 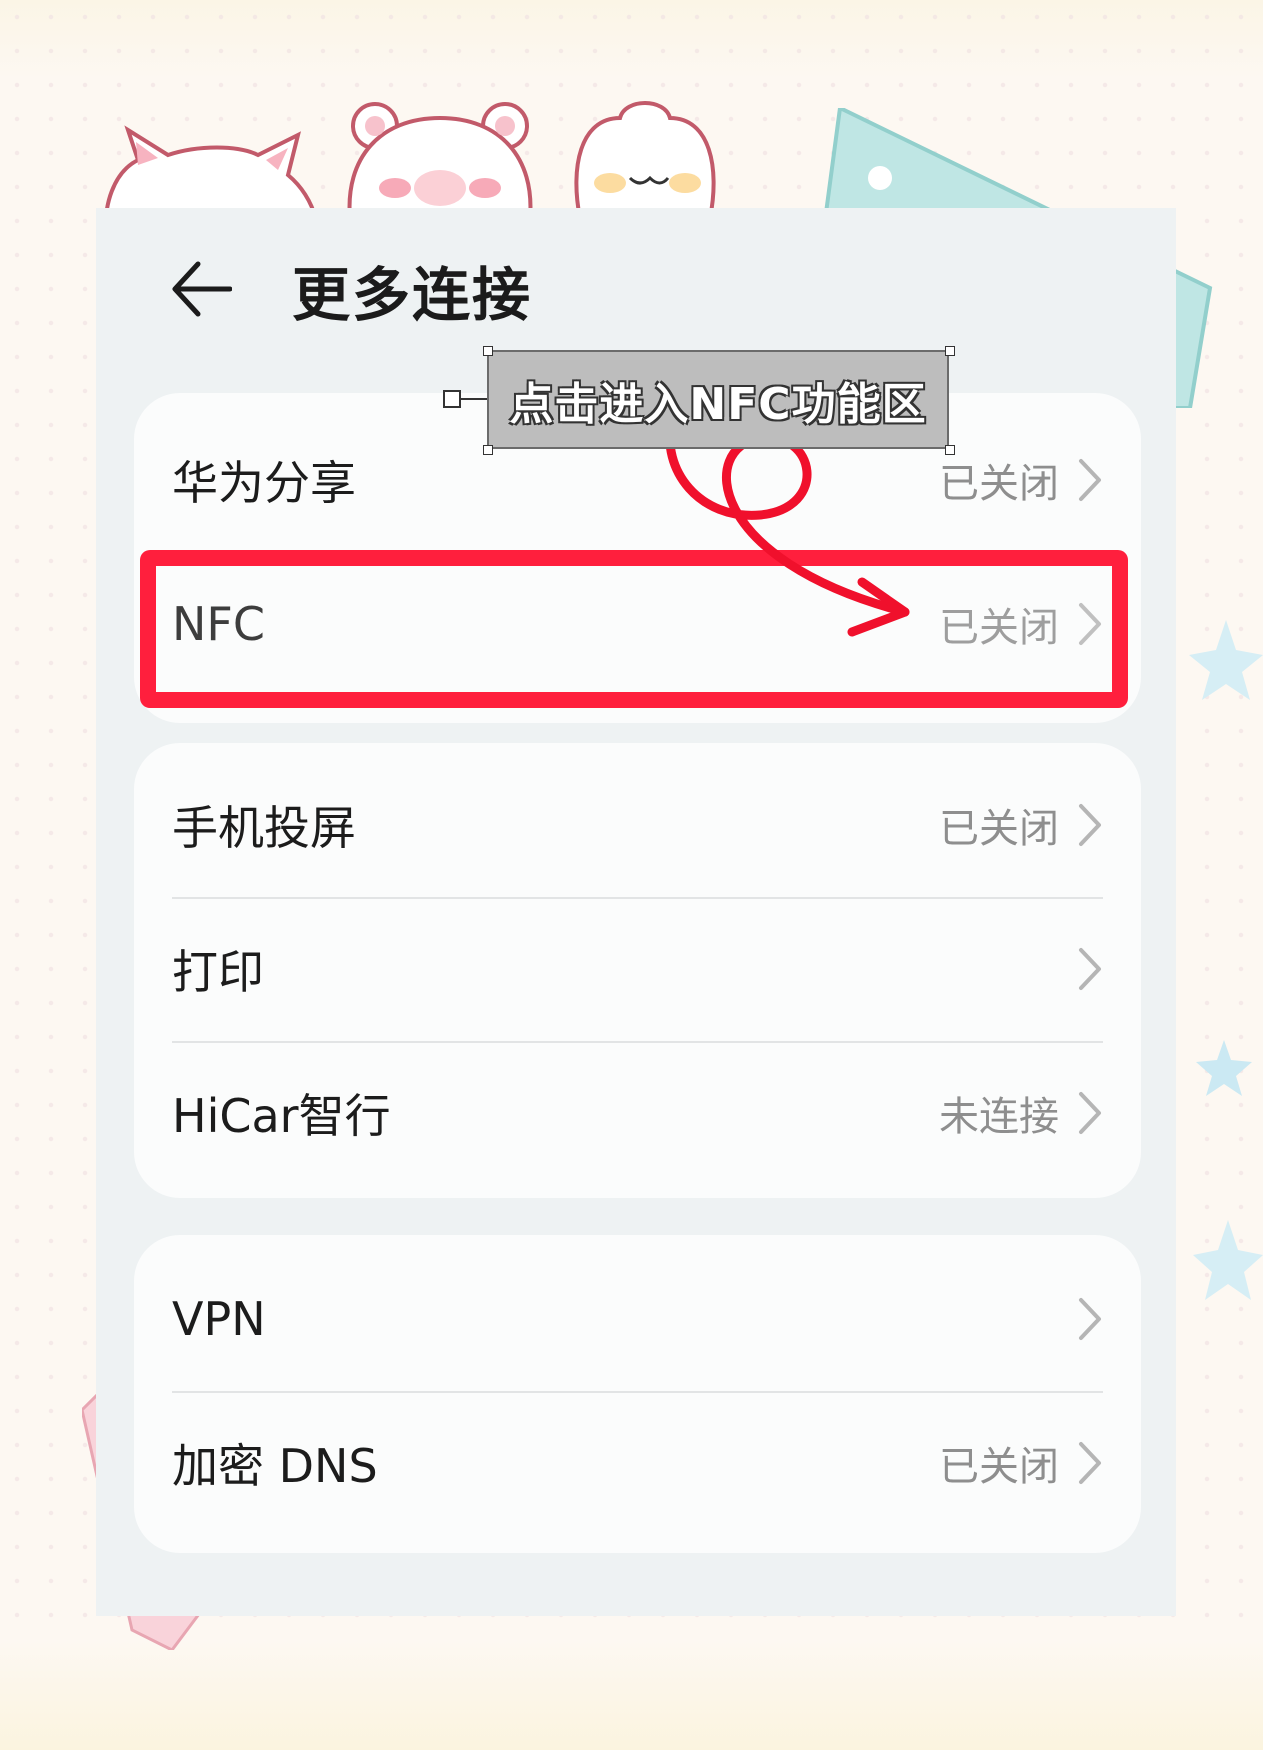 What do you see at coordinates (718, 404) in the screenshot?
I see `callout-text: 点击进入NFC功能区` at bounding box center [718, 404].